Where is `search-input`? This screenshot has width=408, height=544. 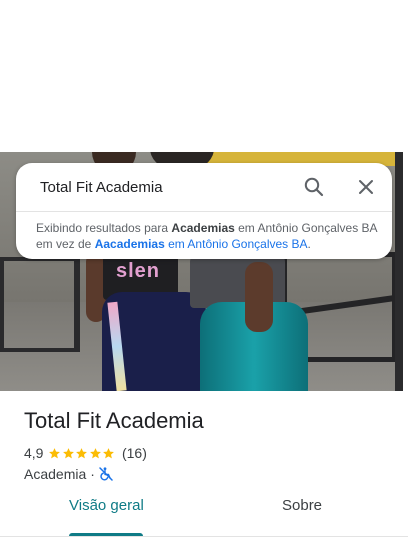 search-input is located at coordinates (170, 187).